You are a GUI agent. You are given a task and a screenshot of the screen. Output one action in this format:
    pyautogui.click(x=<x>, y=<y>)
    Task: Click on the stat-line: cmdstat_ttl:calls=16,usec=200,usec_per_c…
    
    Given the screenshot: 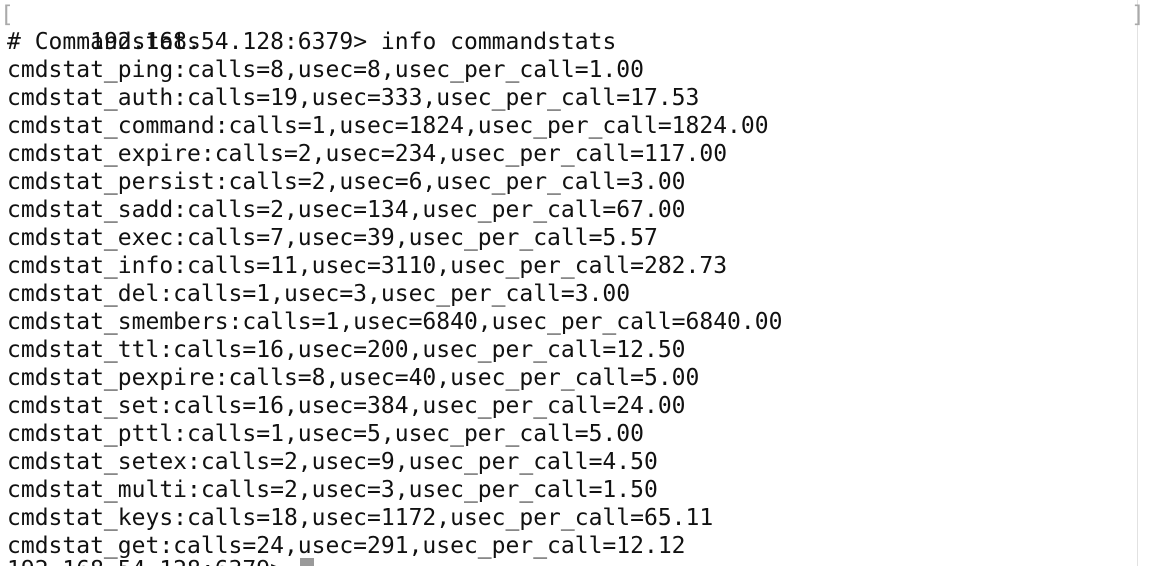 What is the action you would take?
    pyautogui.click(x=346, y=350)
    